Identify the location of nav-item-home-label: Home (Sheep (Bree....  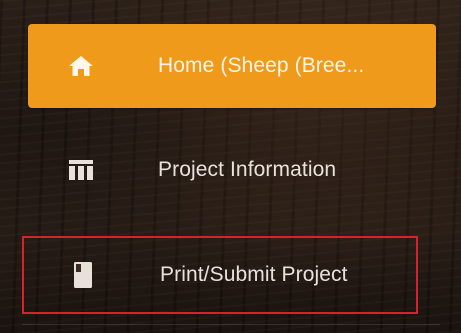
(261, 65).